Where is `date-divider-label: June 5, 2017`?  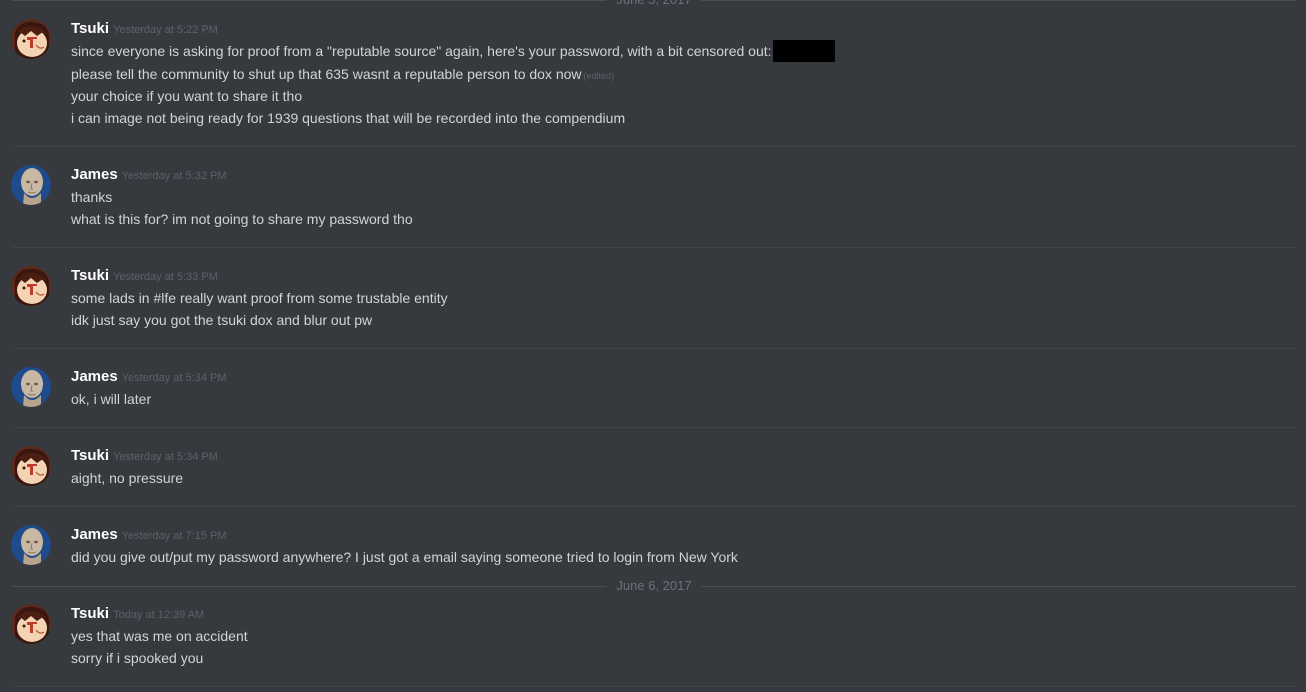 date-divider-label: June 5, 2017 is located at coordinates (654, 4).